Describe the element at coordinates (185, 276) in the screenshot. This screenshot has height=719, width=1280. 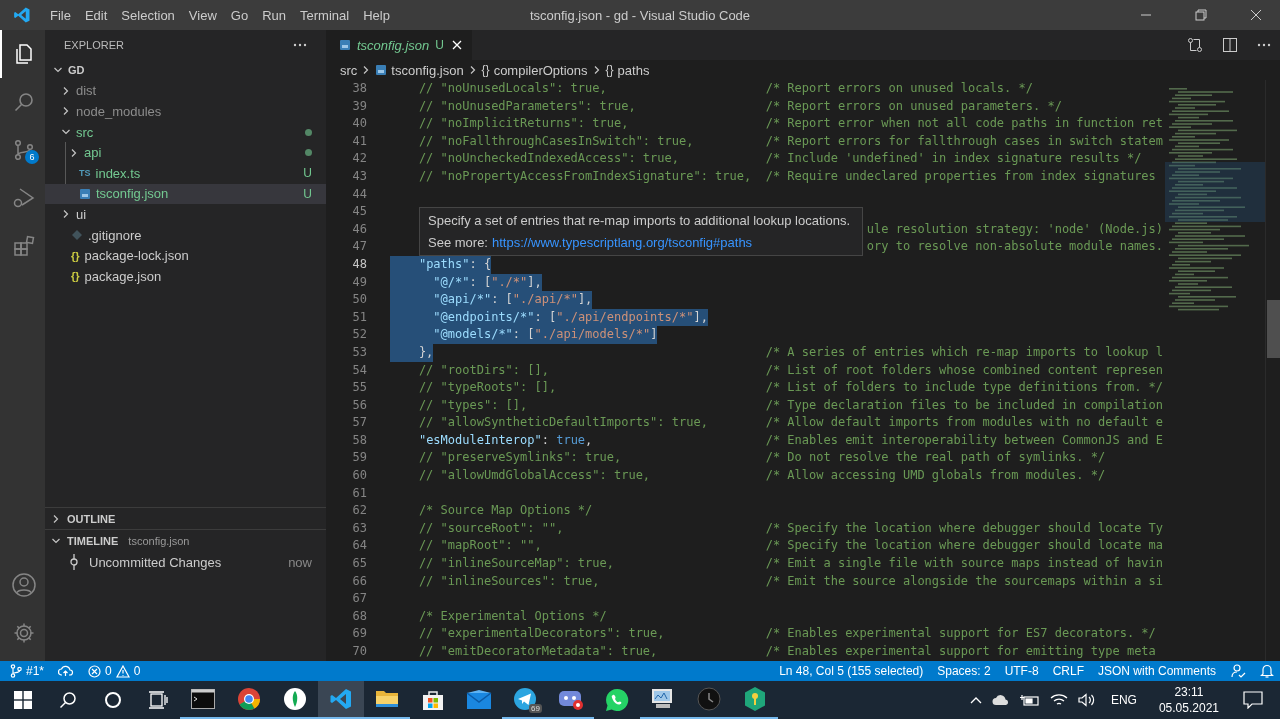
I see `file-tree-item: {} package.json` at that location.